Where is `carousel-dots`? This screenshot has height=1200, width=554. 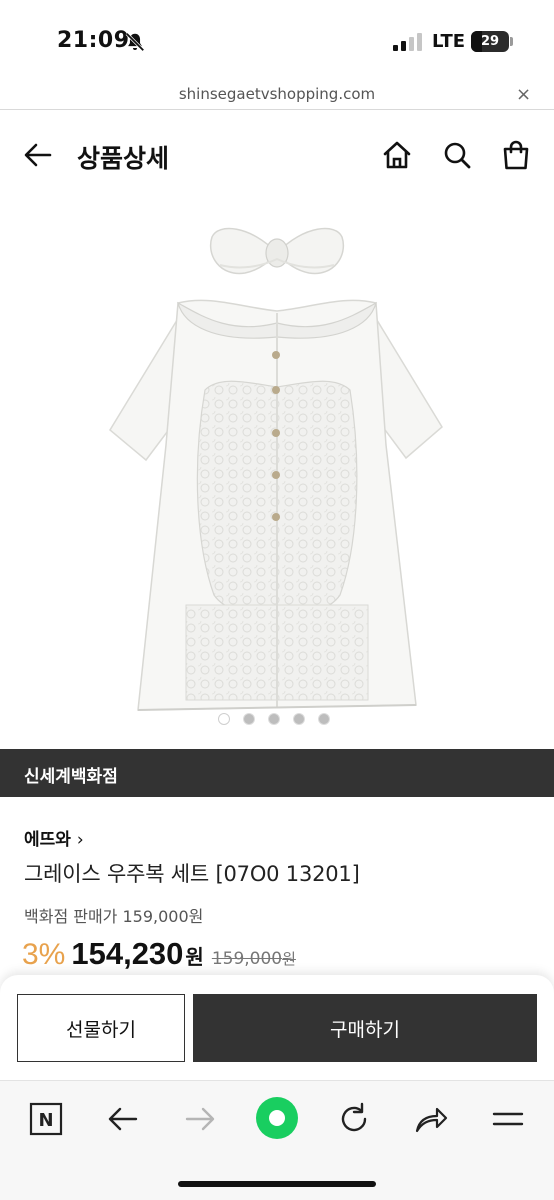
carousel-dots is located at coordinates (278, 720).